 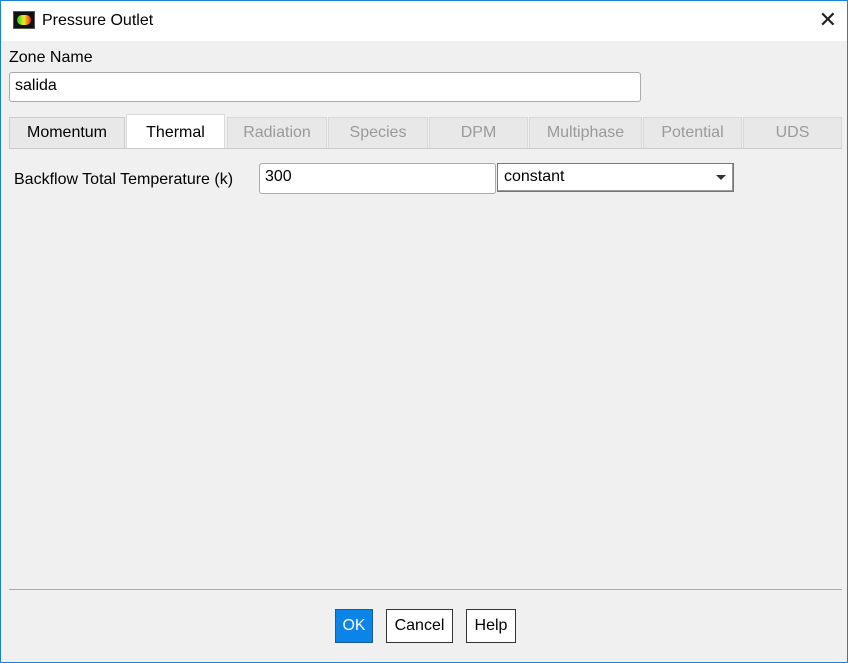 I want to click on cancel-button: Cancel, so click(x=419, y=626).